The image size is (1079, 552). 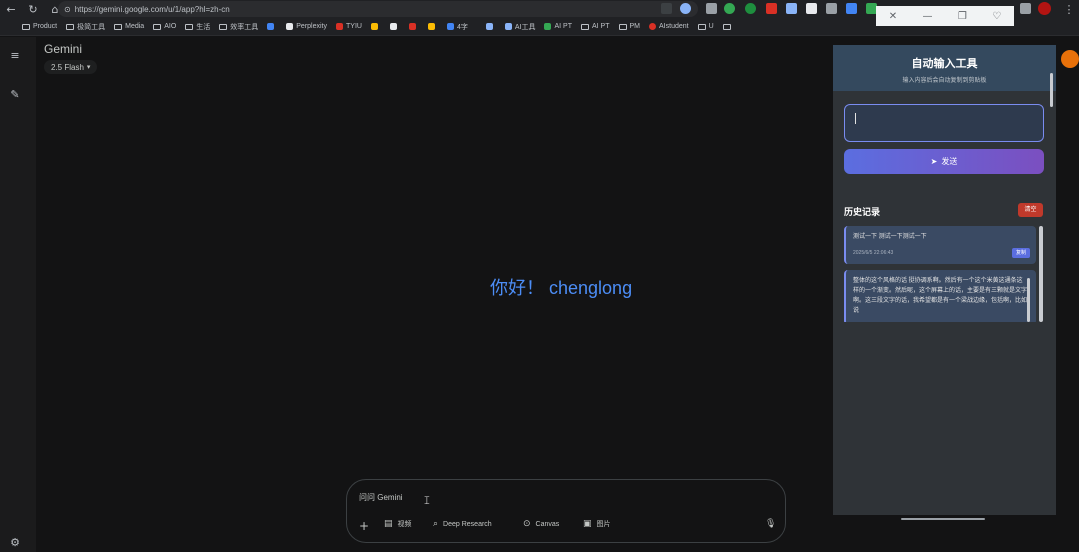 I want to click on bookmark-item: 4字, so click(x=457, y=27).